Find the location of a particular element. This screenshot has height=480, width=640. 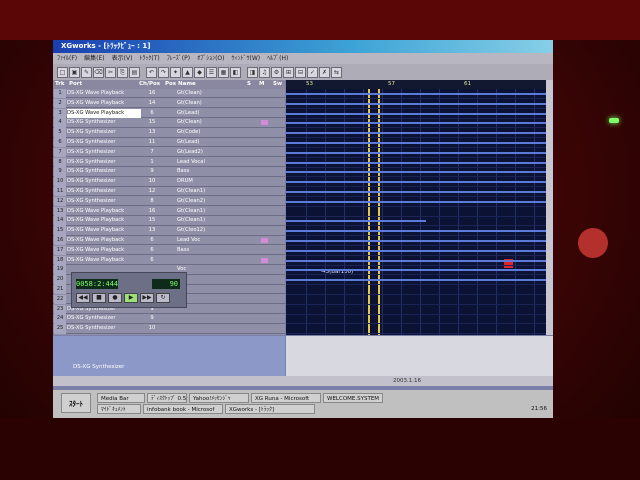

track-row: 1 DS-XG Wave Playback 16 Gt(Clean) is located at coordinates (169, 94).